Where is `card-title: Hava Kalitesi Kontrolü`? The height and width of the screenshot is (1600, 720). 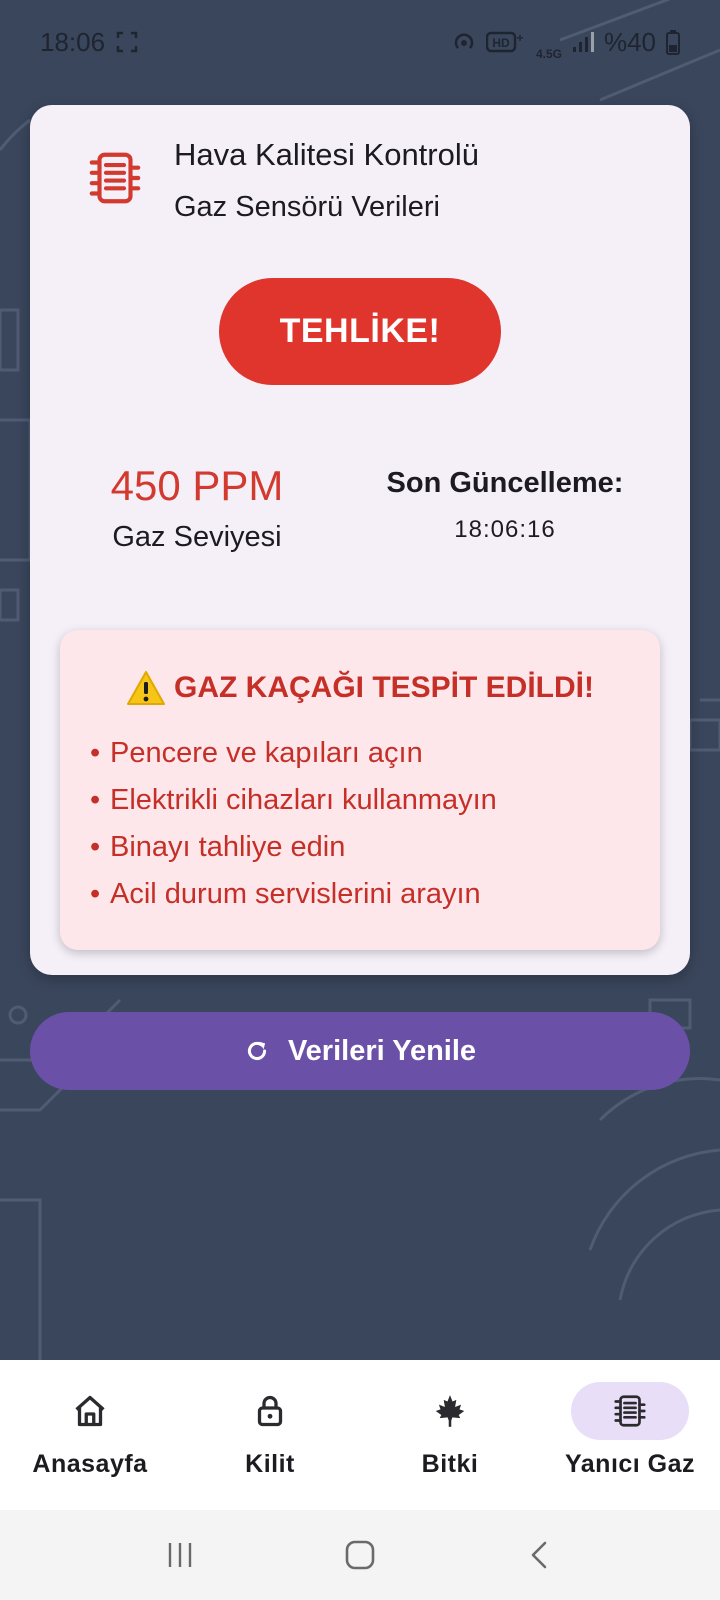 card-title: Hava Kalitesi Kontrolü is located at coordinates (326, 154).